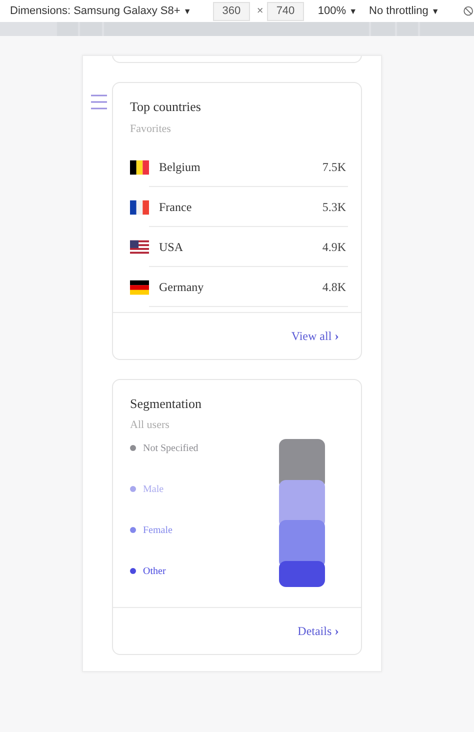 This screenshot has height=732, width=474. I want to click on country-value: 7.5K, so click(334, 167).